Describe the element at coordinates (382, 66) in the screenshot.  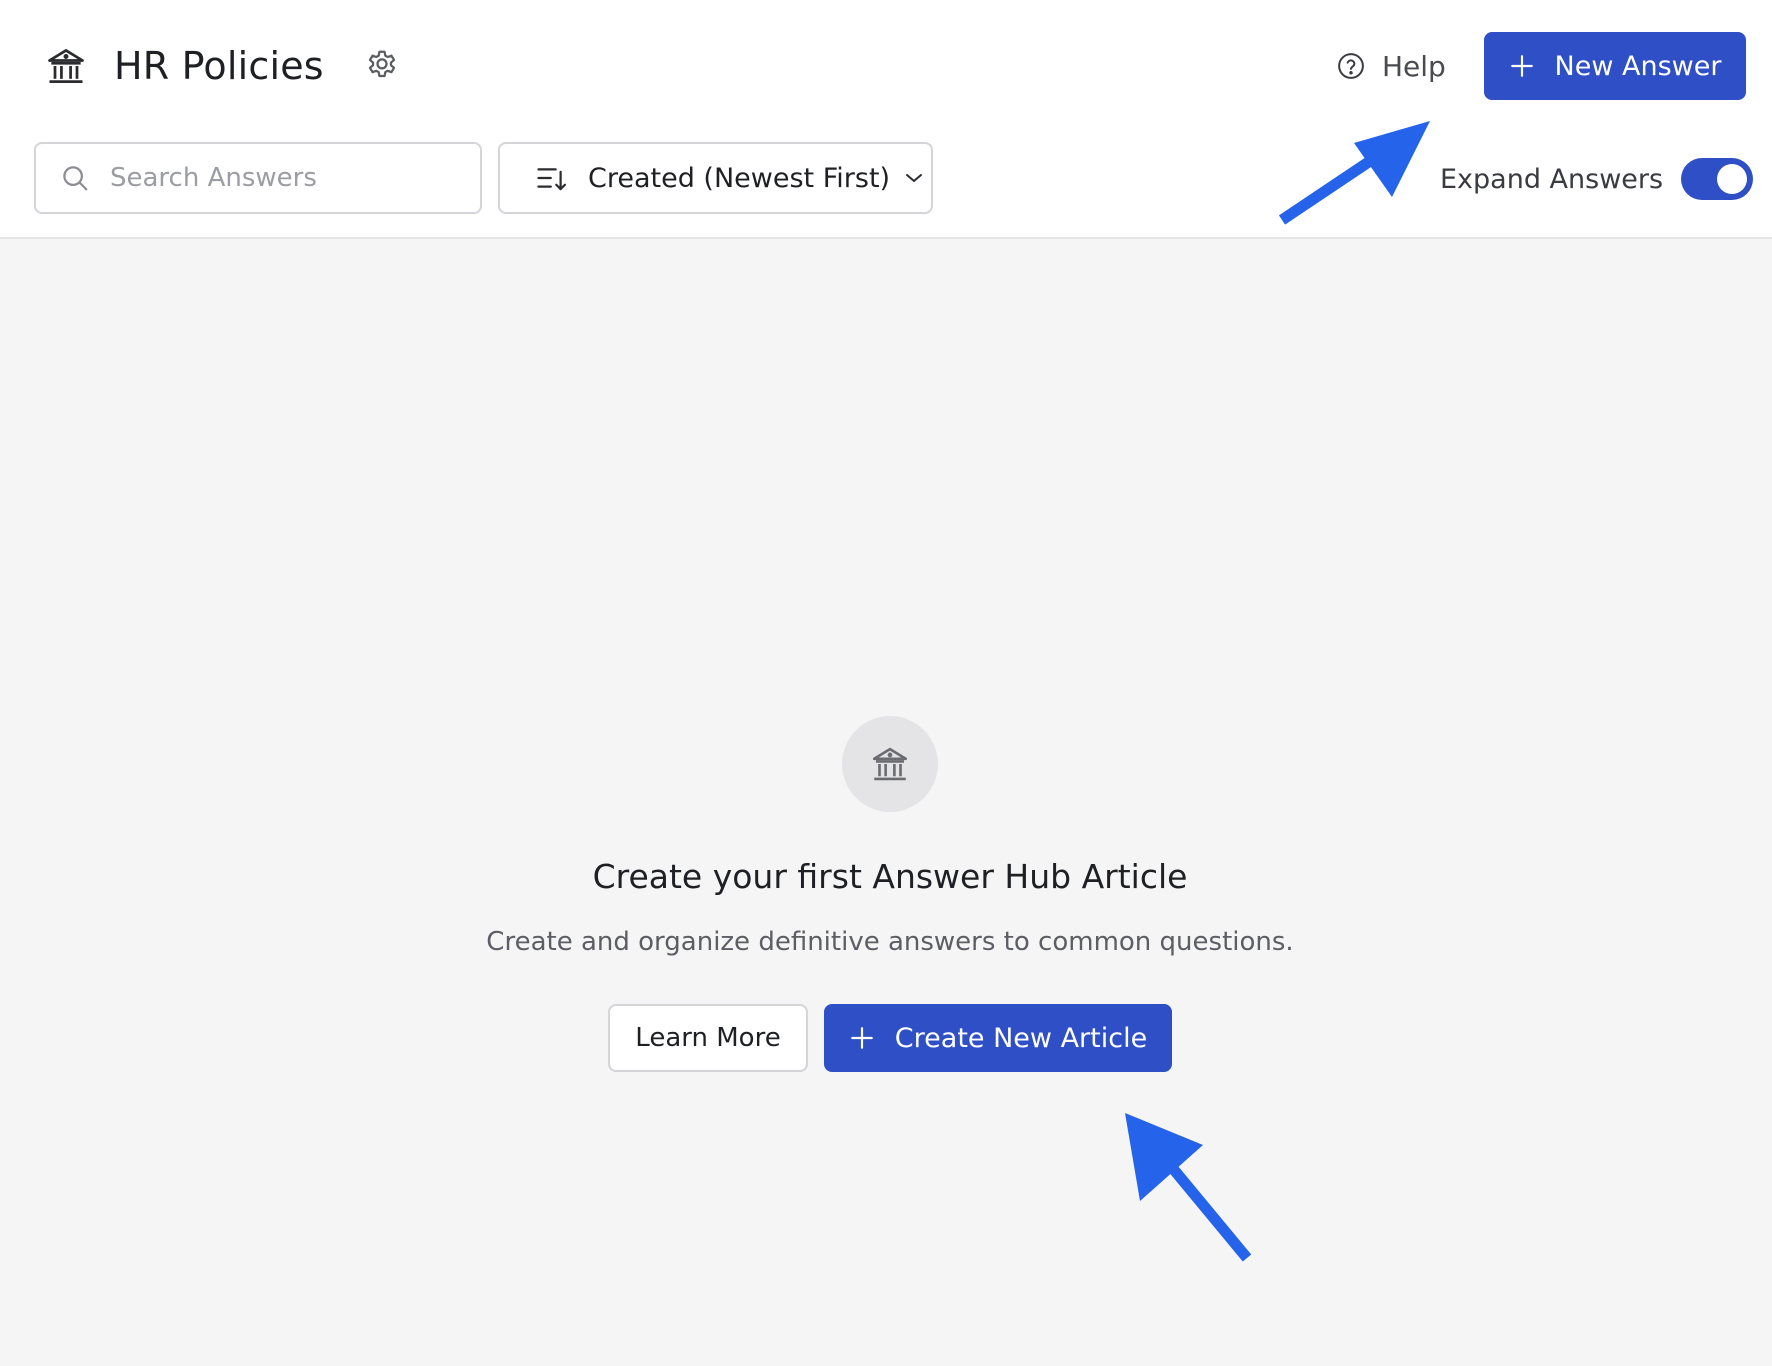
I see `gear-icon` at that location.